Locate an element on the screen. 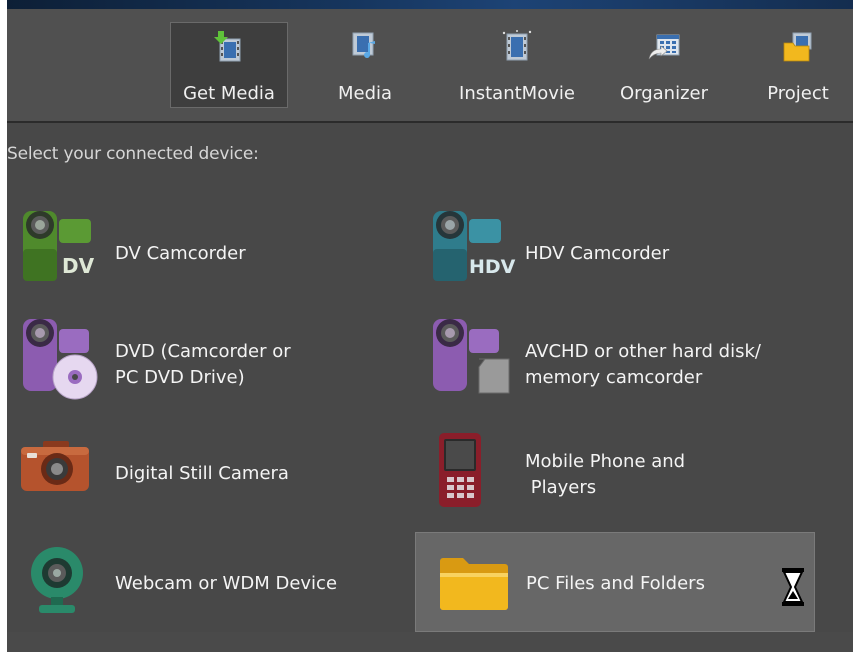 The height and width of the screenshot is (652, 853). tab-label-instantmovie: InstantMovie is located at coordinates (517, 93).